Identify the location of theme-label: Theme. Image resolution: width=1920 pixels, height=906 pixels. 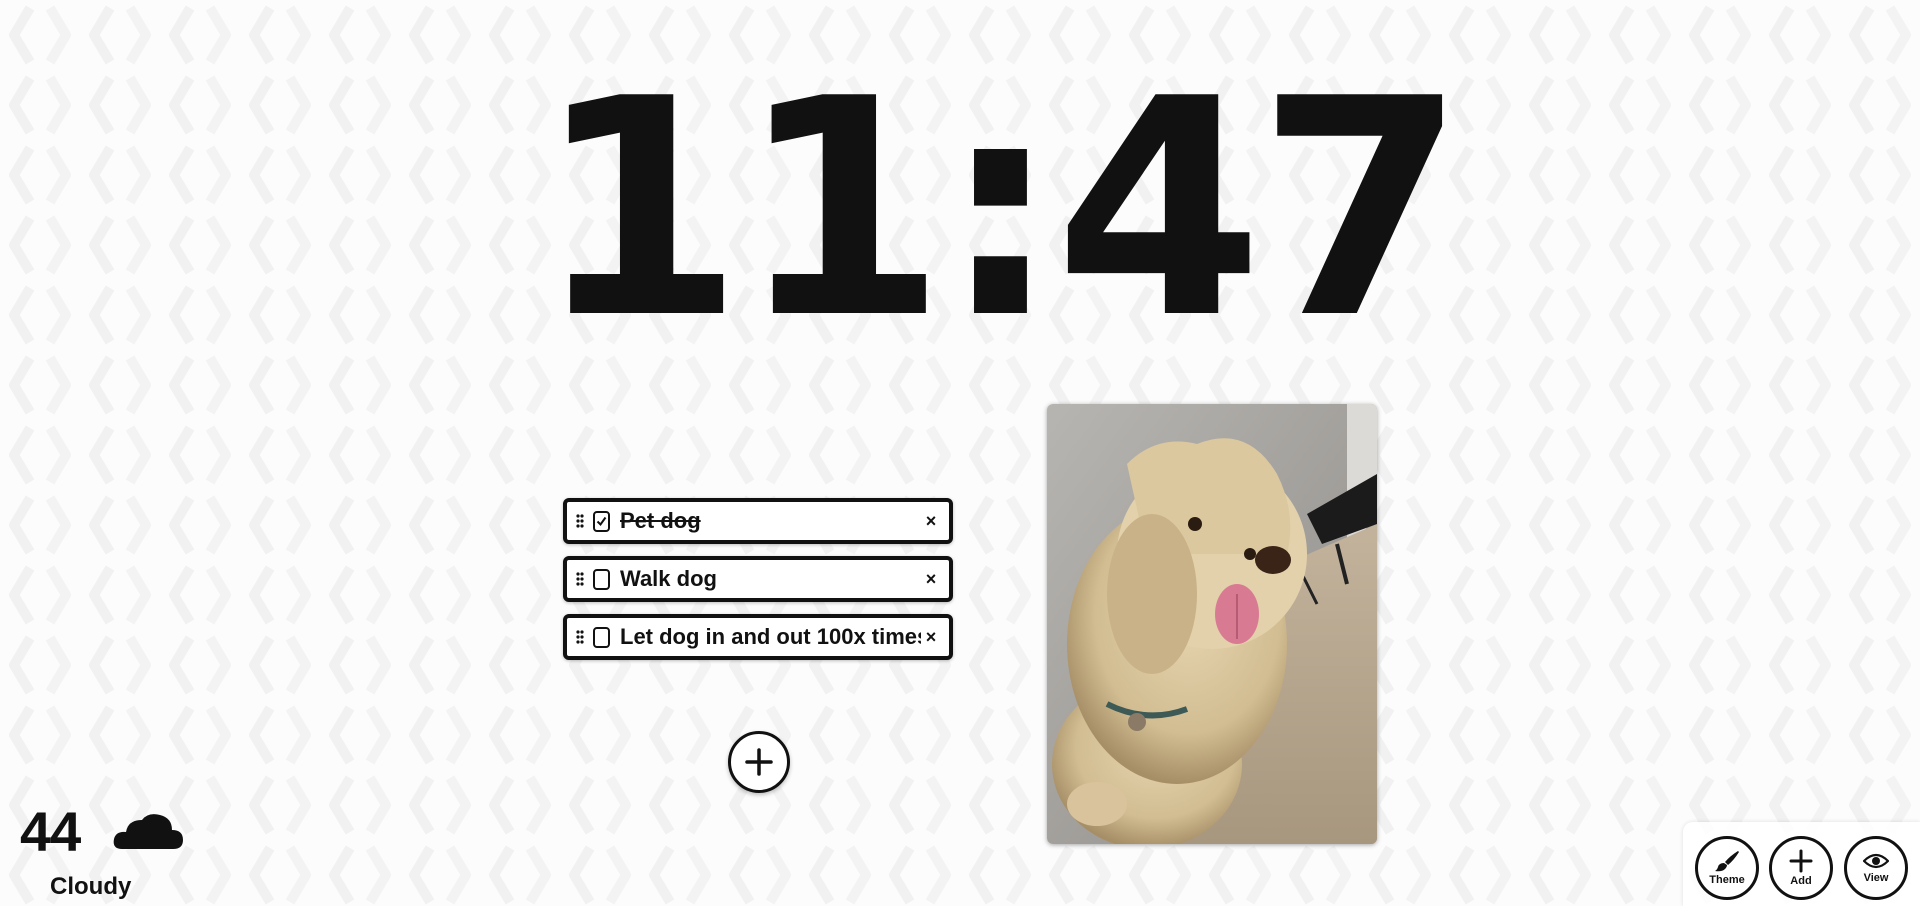
(1727, 880).